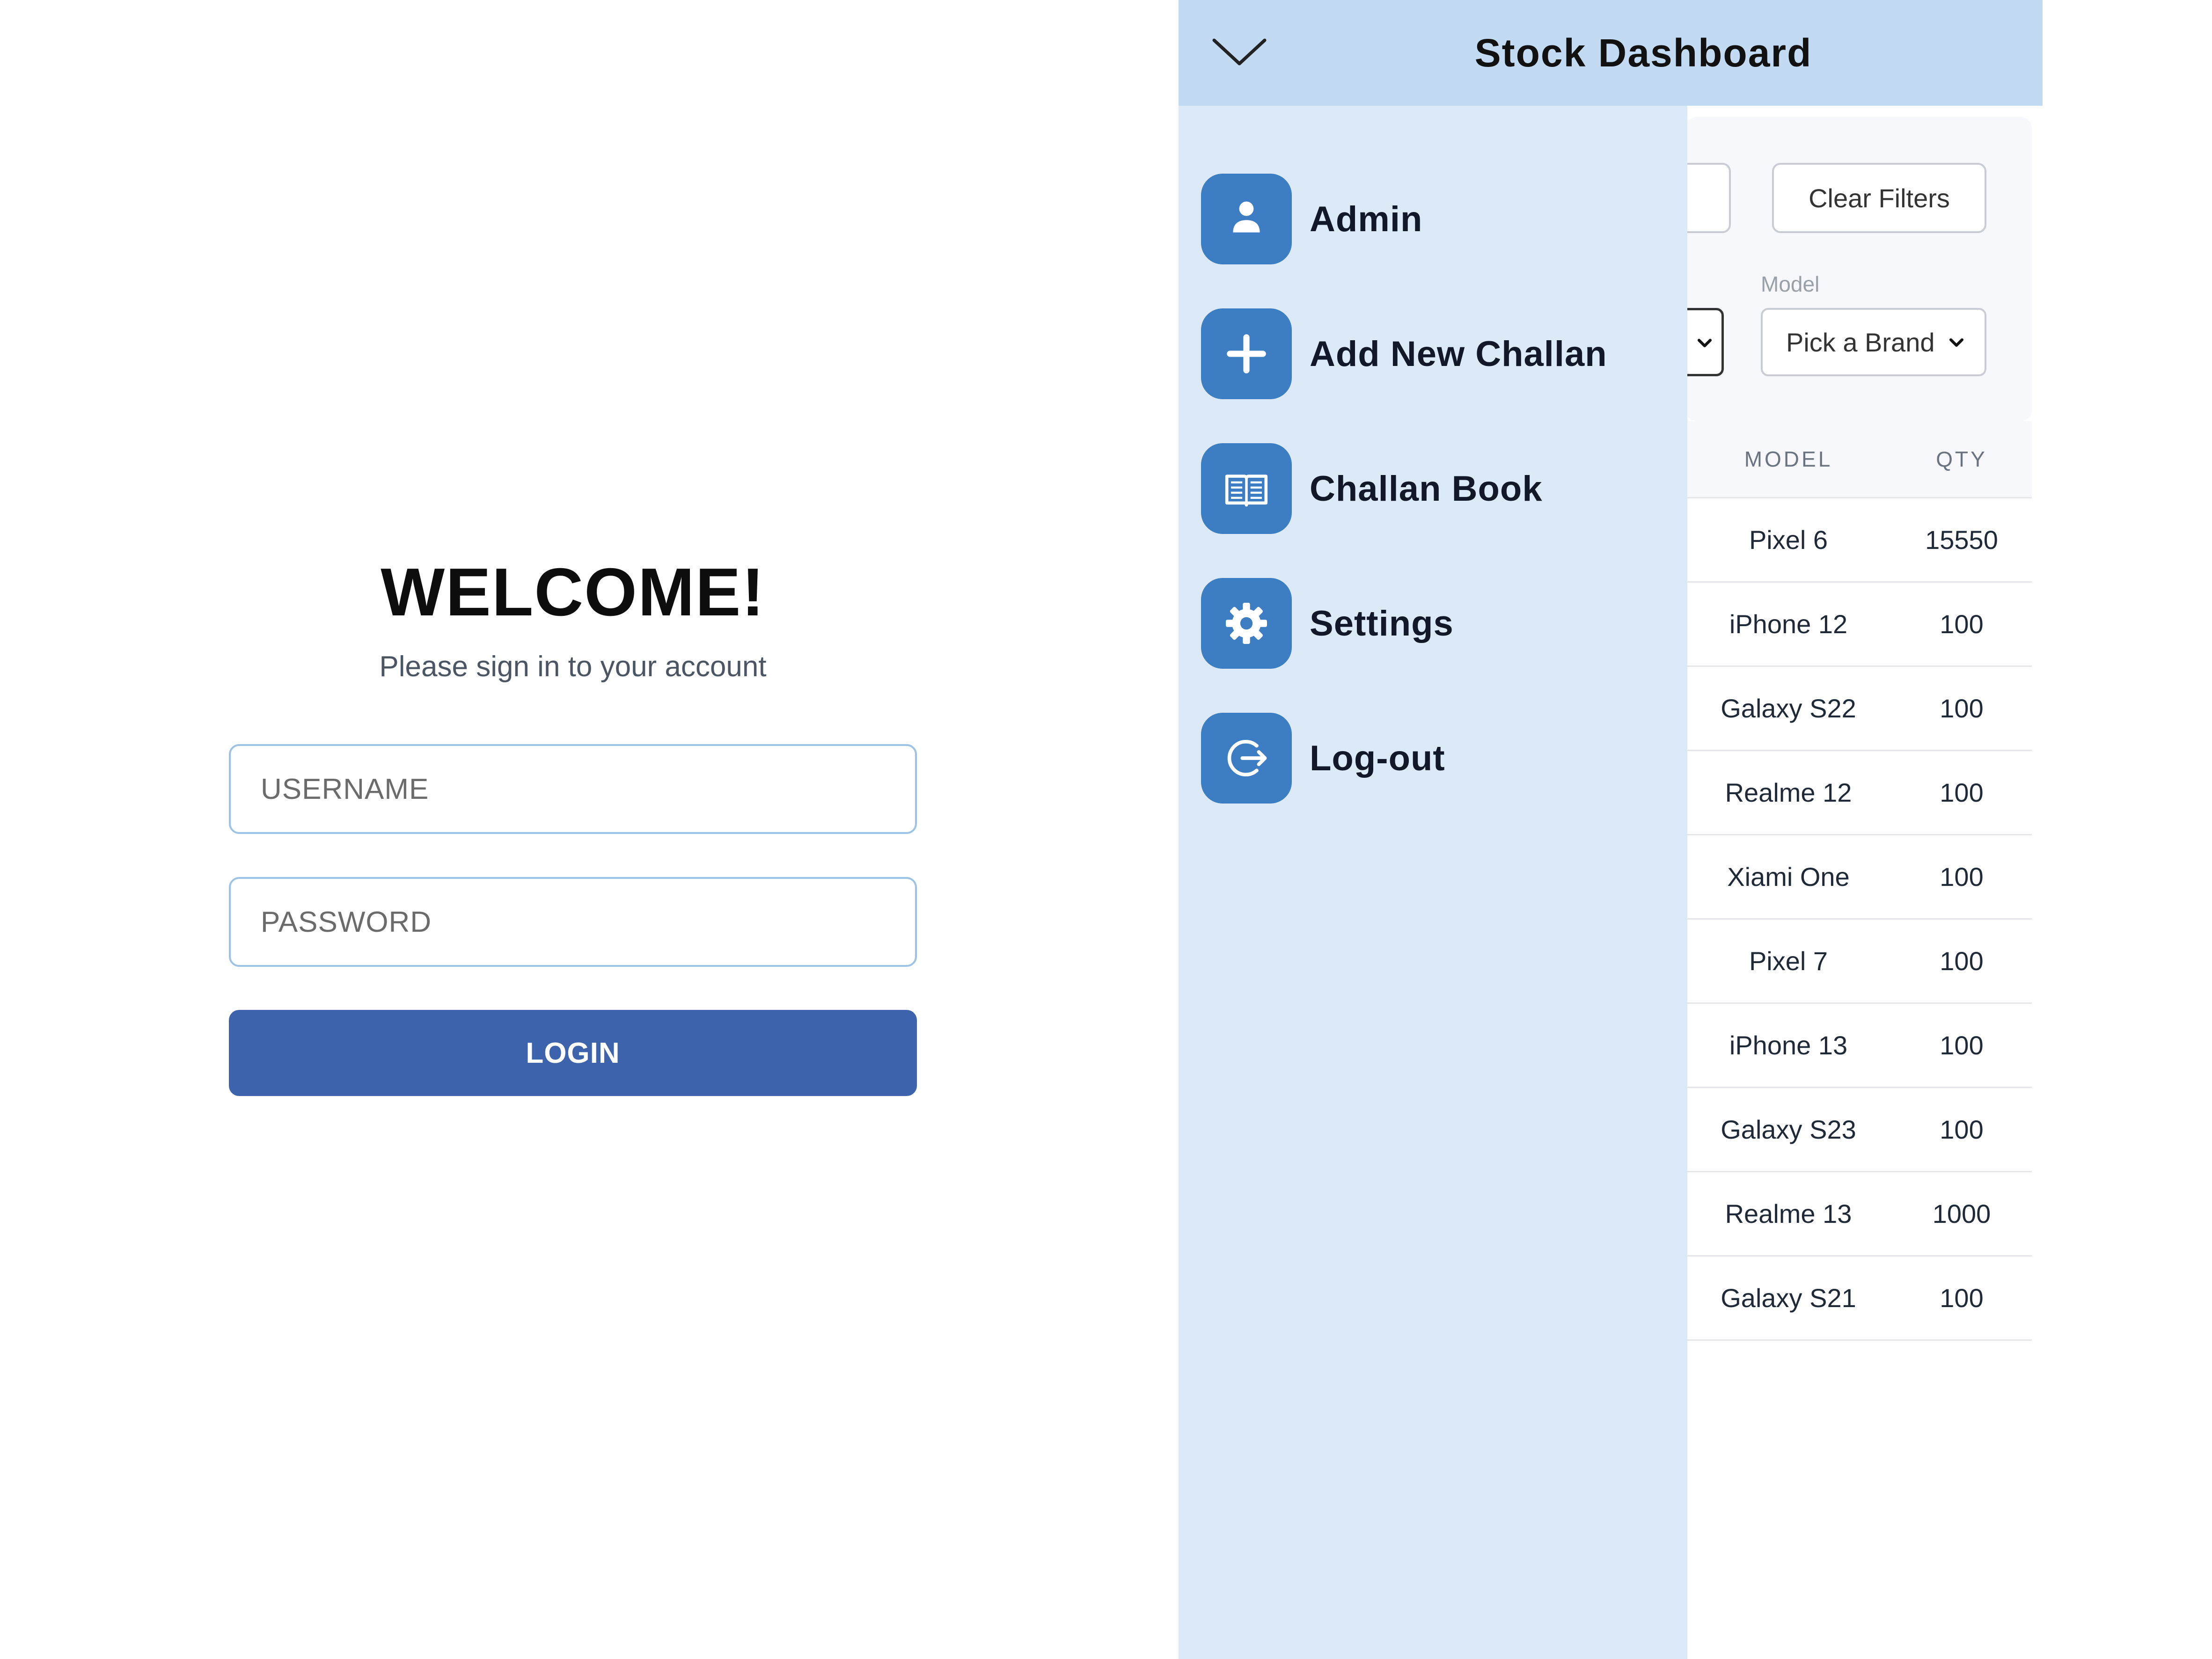 The image size is (2212, 1659). Describe the element at coordinates (1246, 219) in the screenshot. I see `user-icon` at that location.